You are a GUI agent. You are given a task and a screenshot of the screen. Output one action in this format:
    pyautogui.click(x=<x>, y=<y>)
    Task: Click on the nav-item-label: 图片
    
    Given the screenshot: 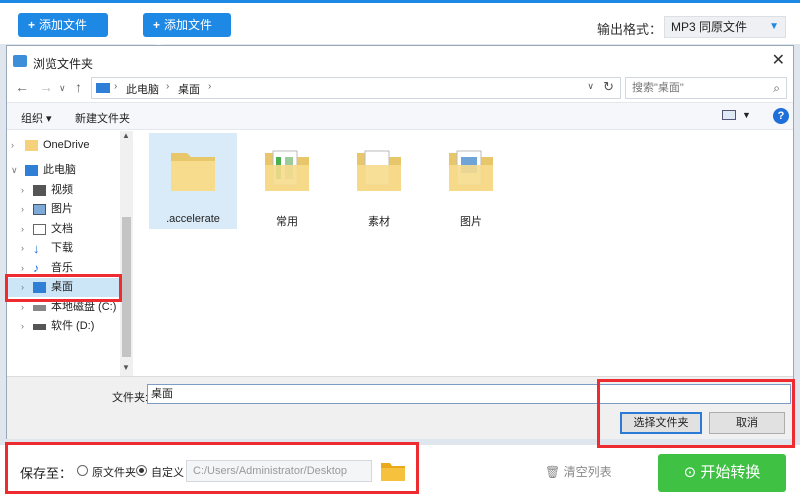 What is the action you would take?
    pyautogui.click(x=62, y=209)
    